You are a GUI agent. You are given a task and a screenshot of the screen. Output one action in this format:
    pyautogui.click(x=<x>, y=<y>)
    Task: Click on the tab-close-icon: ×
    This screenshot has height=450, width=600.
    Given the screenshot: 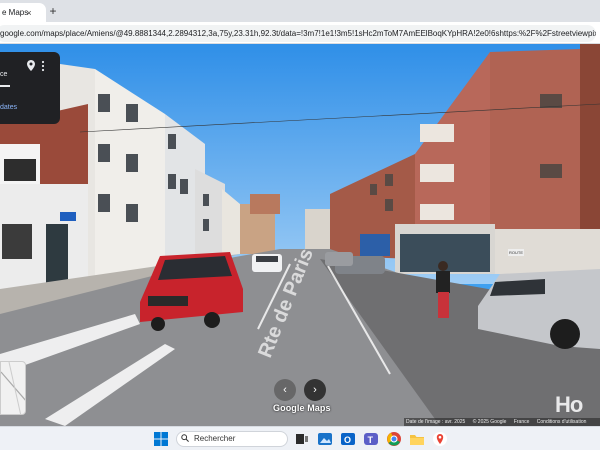 What is the action you would take?
    pyautogui.click(x=29, y=13)
    